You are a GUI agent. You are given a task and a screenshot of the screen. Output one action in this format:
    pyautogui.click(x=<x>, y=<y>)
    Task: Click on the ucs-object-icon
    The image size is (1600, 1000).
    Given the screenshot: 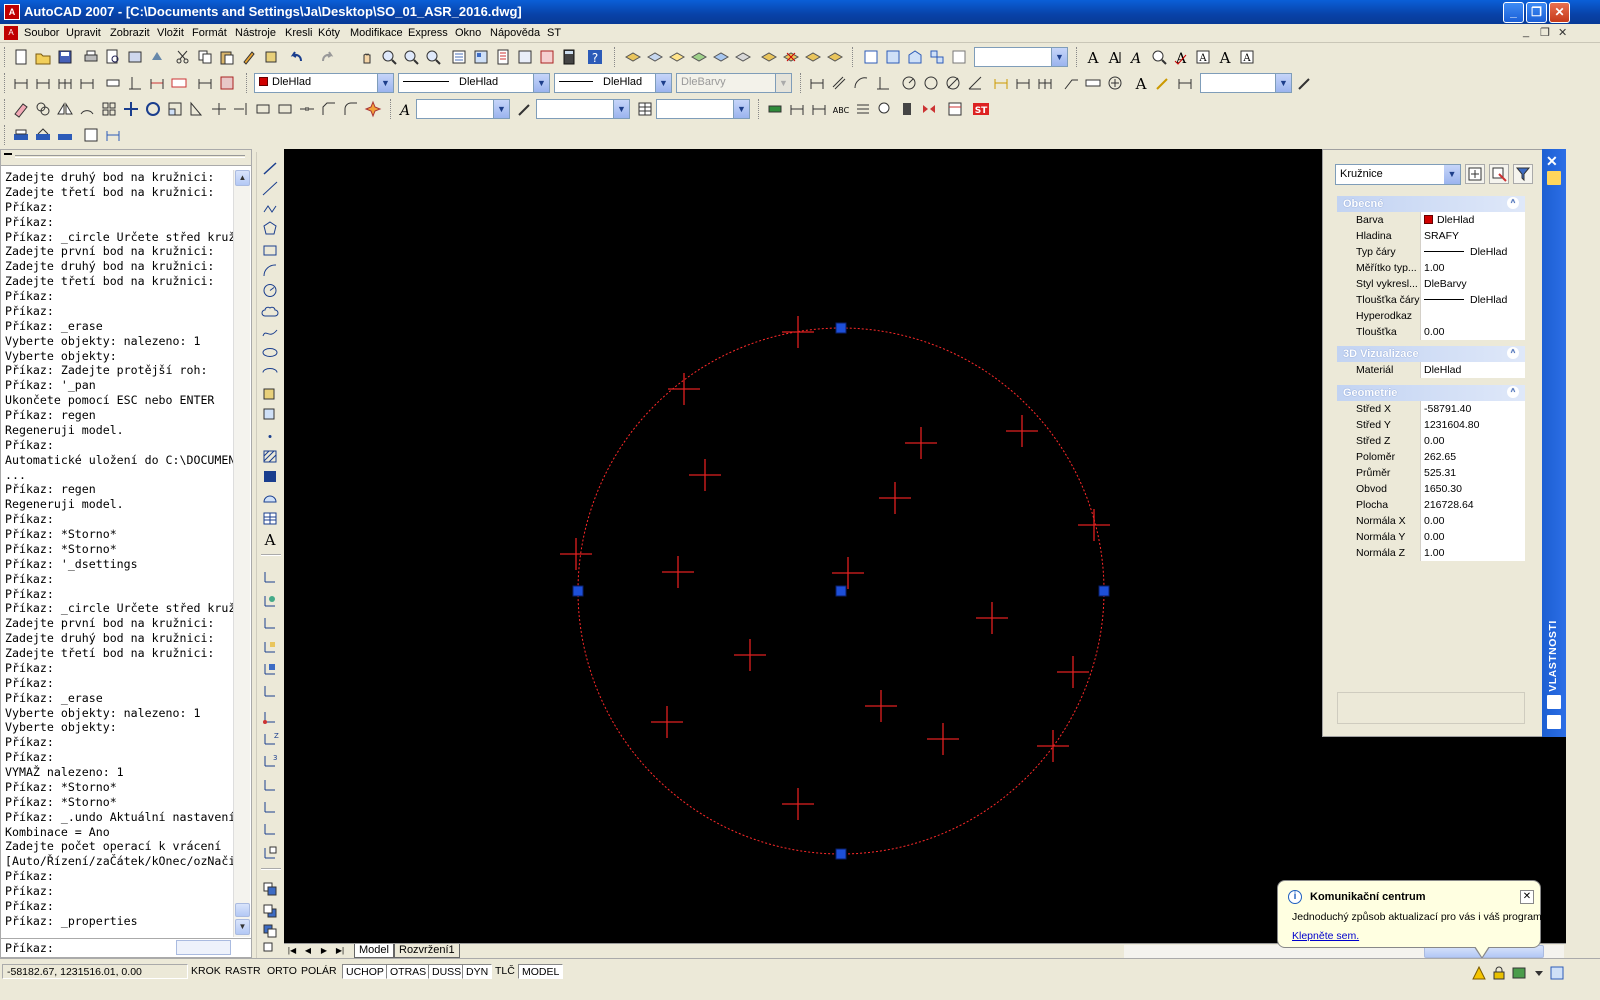 What is the action you would take?
    pyautogui.click(x=270, y=668)
    